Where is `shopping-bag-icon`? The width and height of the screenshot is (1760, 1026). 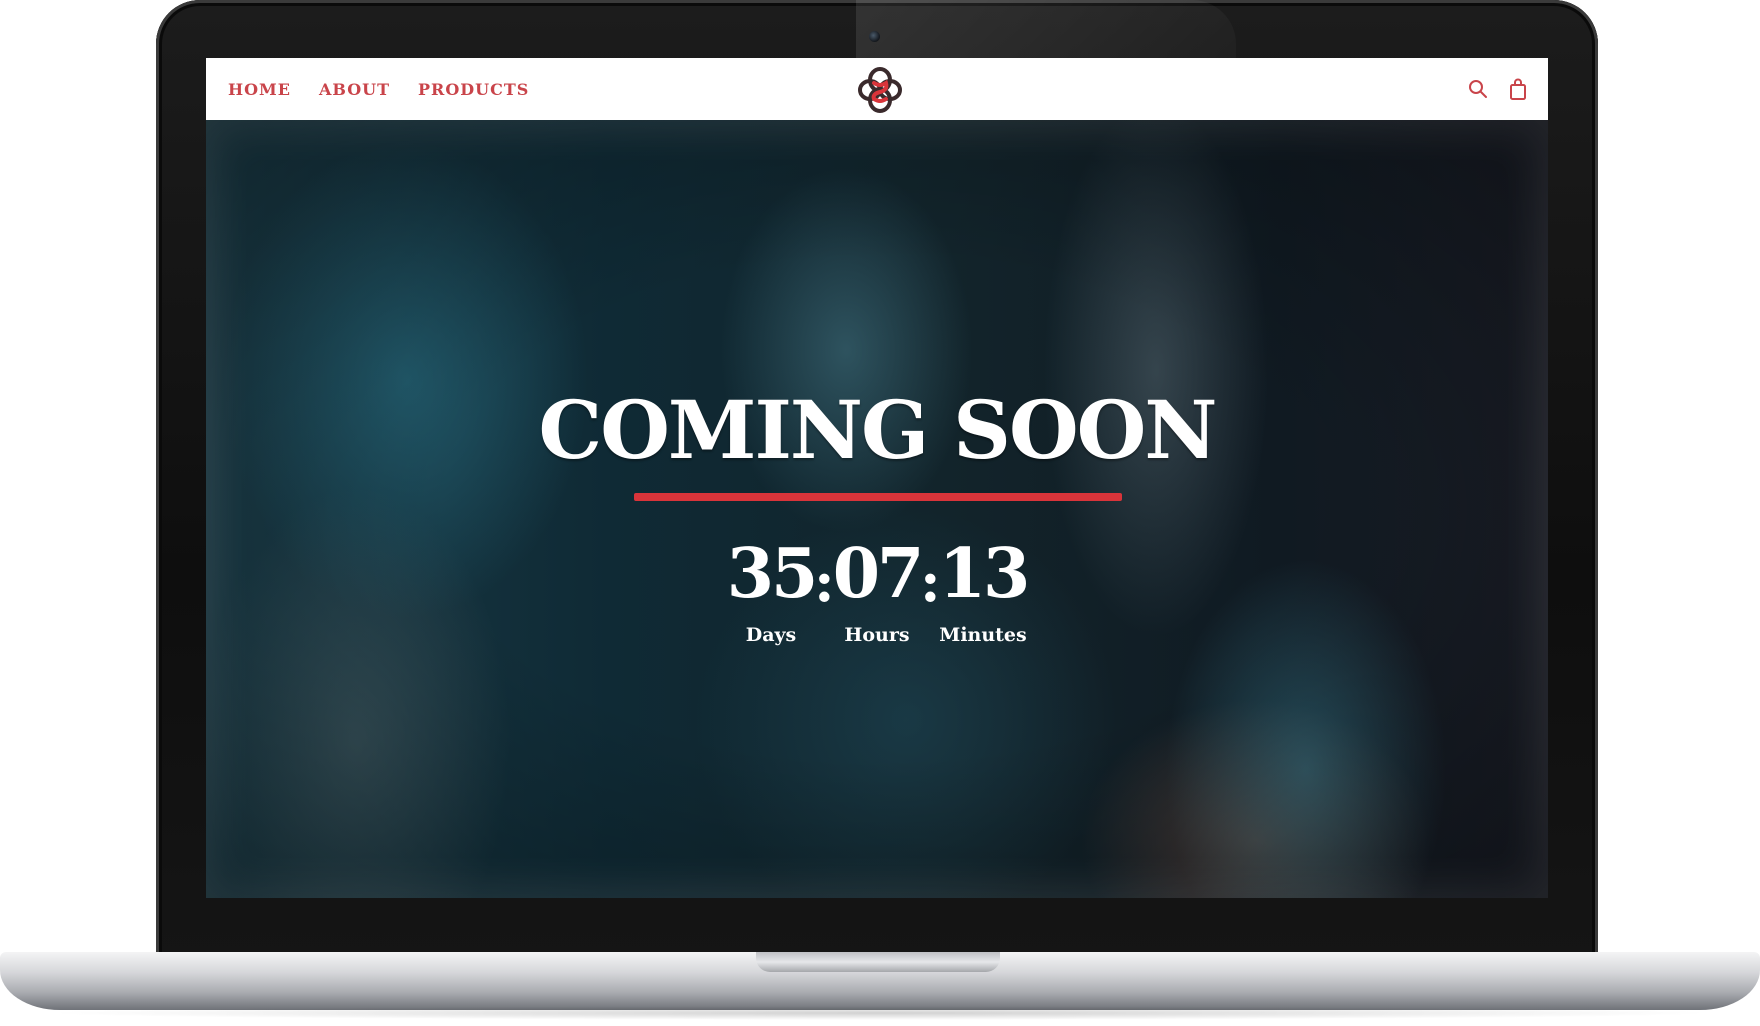
shopping-bag-icon is located at coordinates (1518, 89).